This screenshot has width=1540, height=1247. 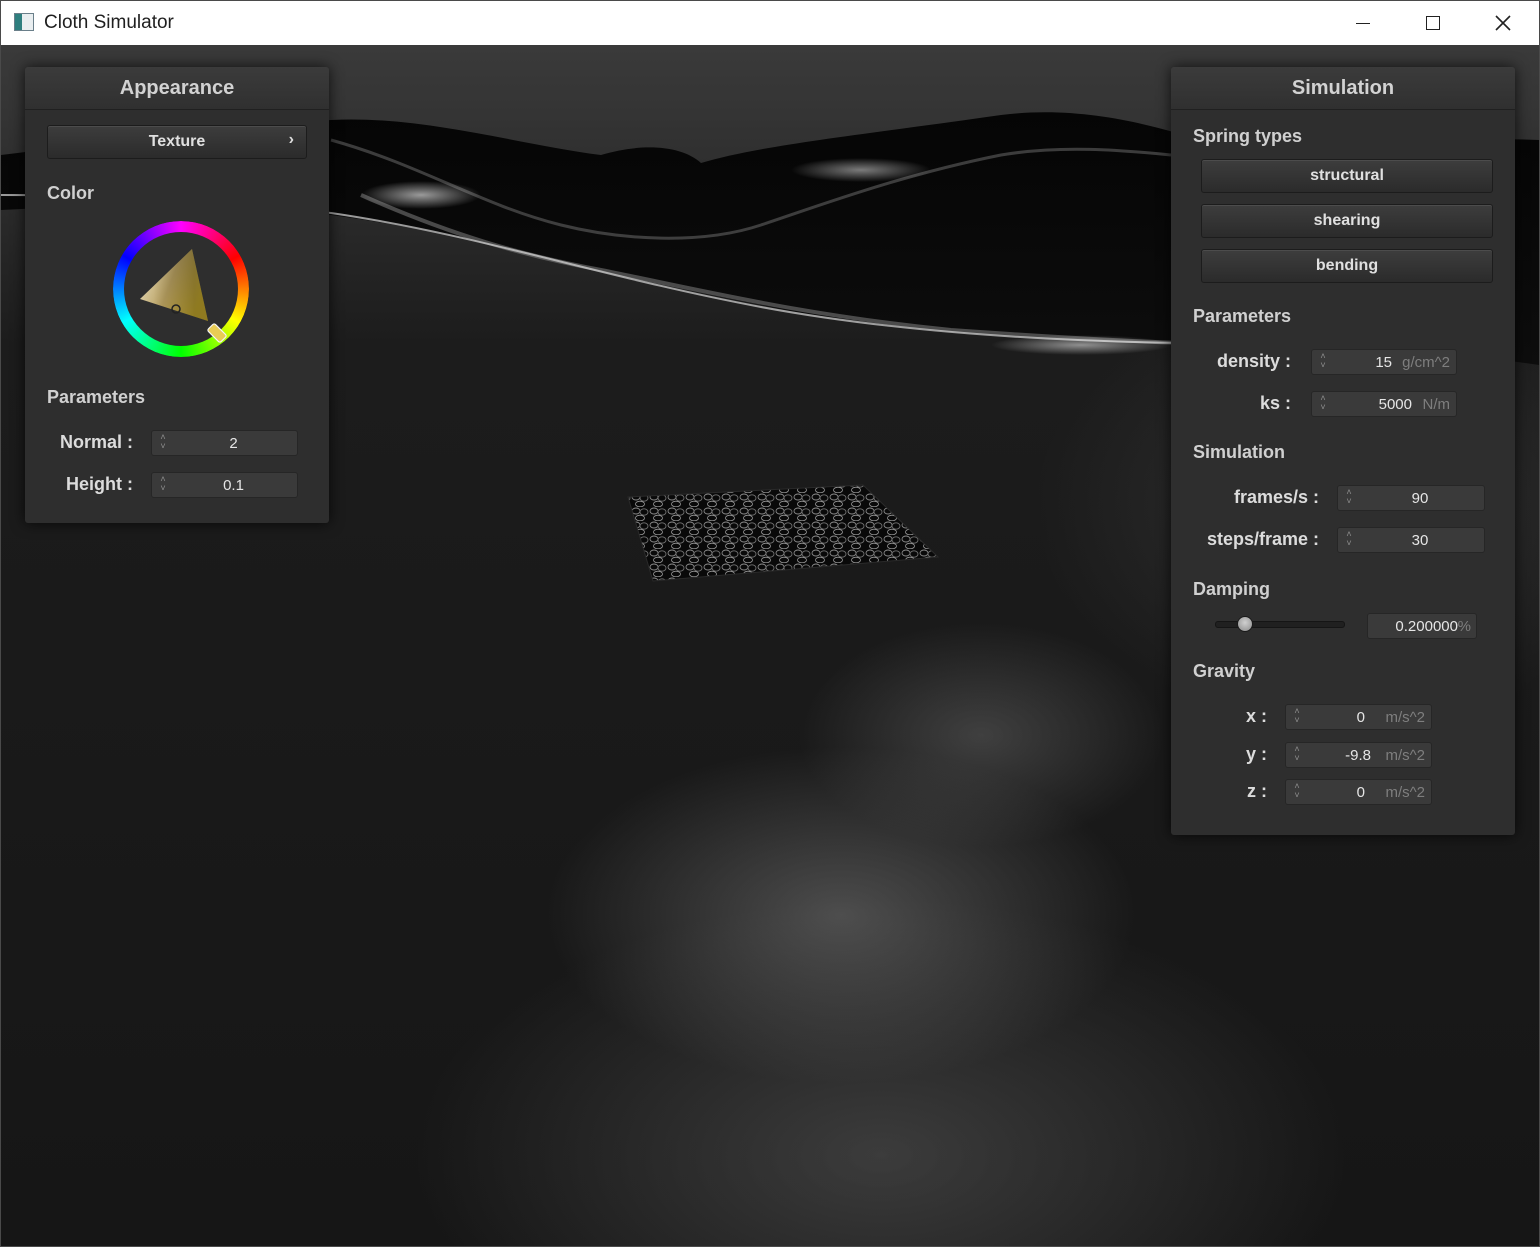 I want to click on gravity-x-input: ˄ ˅ 0 m/s^2, so click(x=1358, y=717).